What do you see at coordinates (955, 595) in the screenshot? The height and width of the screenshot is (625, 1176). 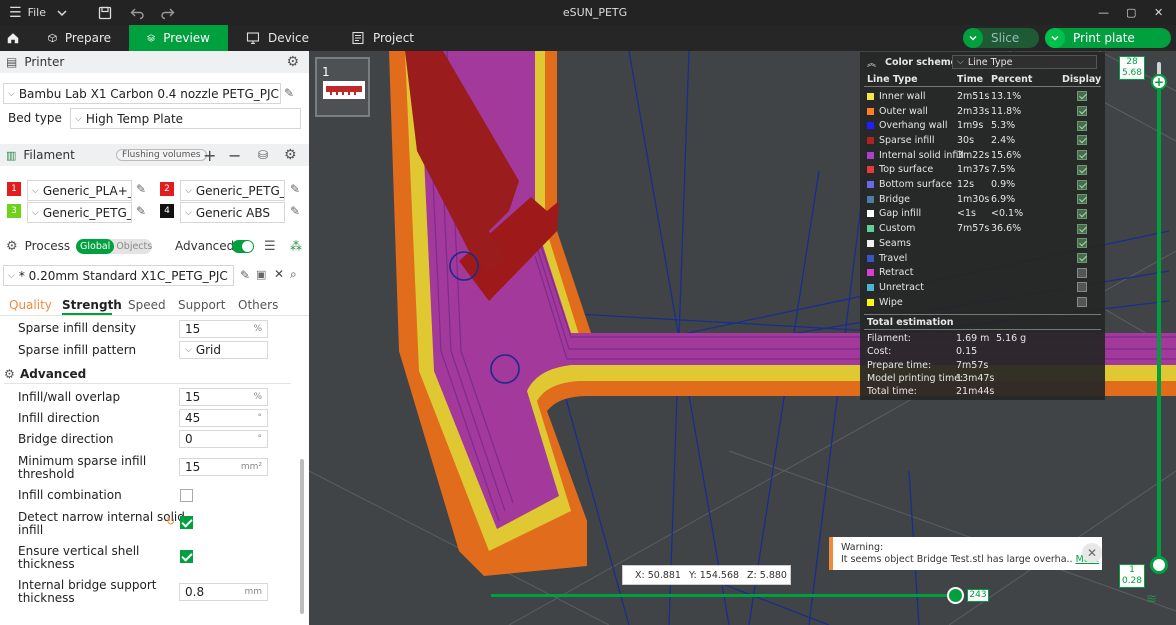 I see `move-slider-handle` at bounding box center [955, 595].